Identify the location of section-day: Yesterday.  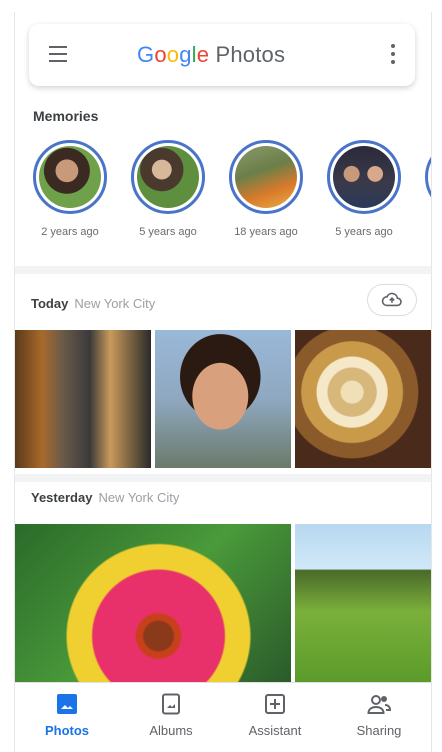
(62, 497).